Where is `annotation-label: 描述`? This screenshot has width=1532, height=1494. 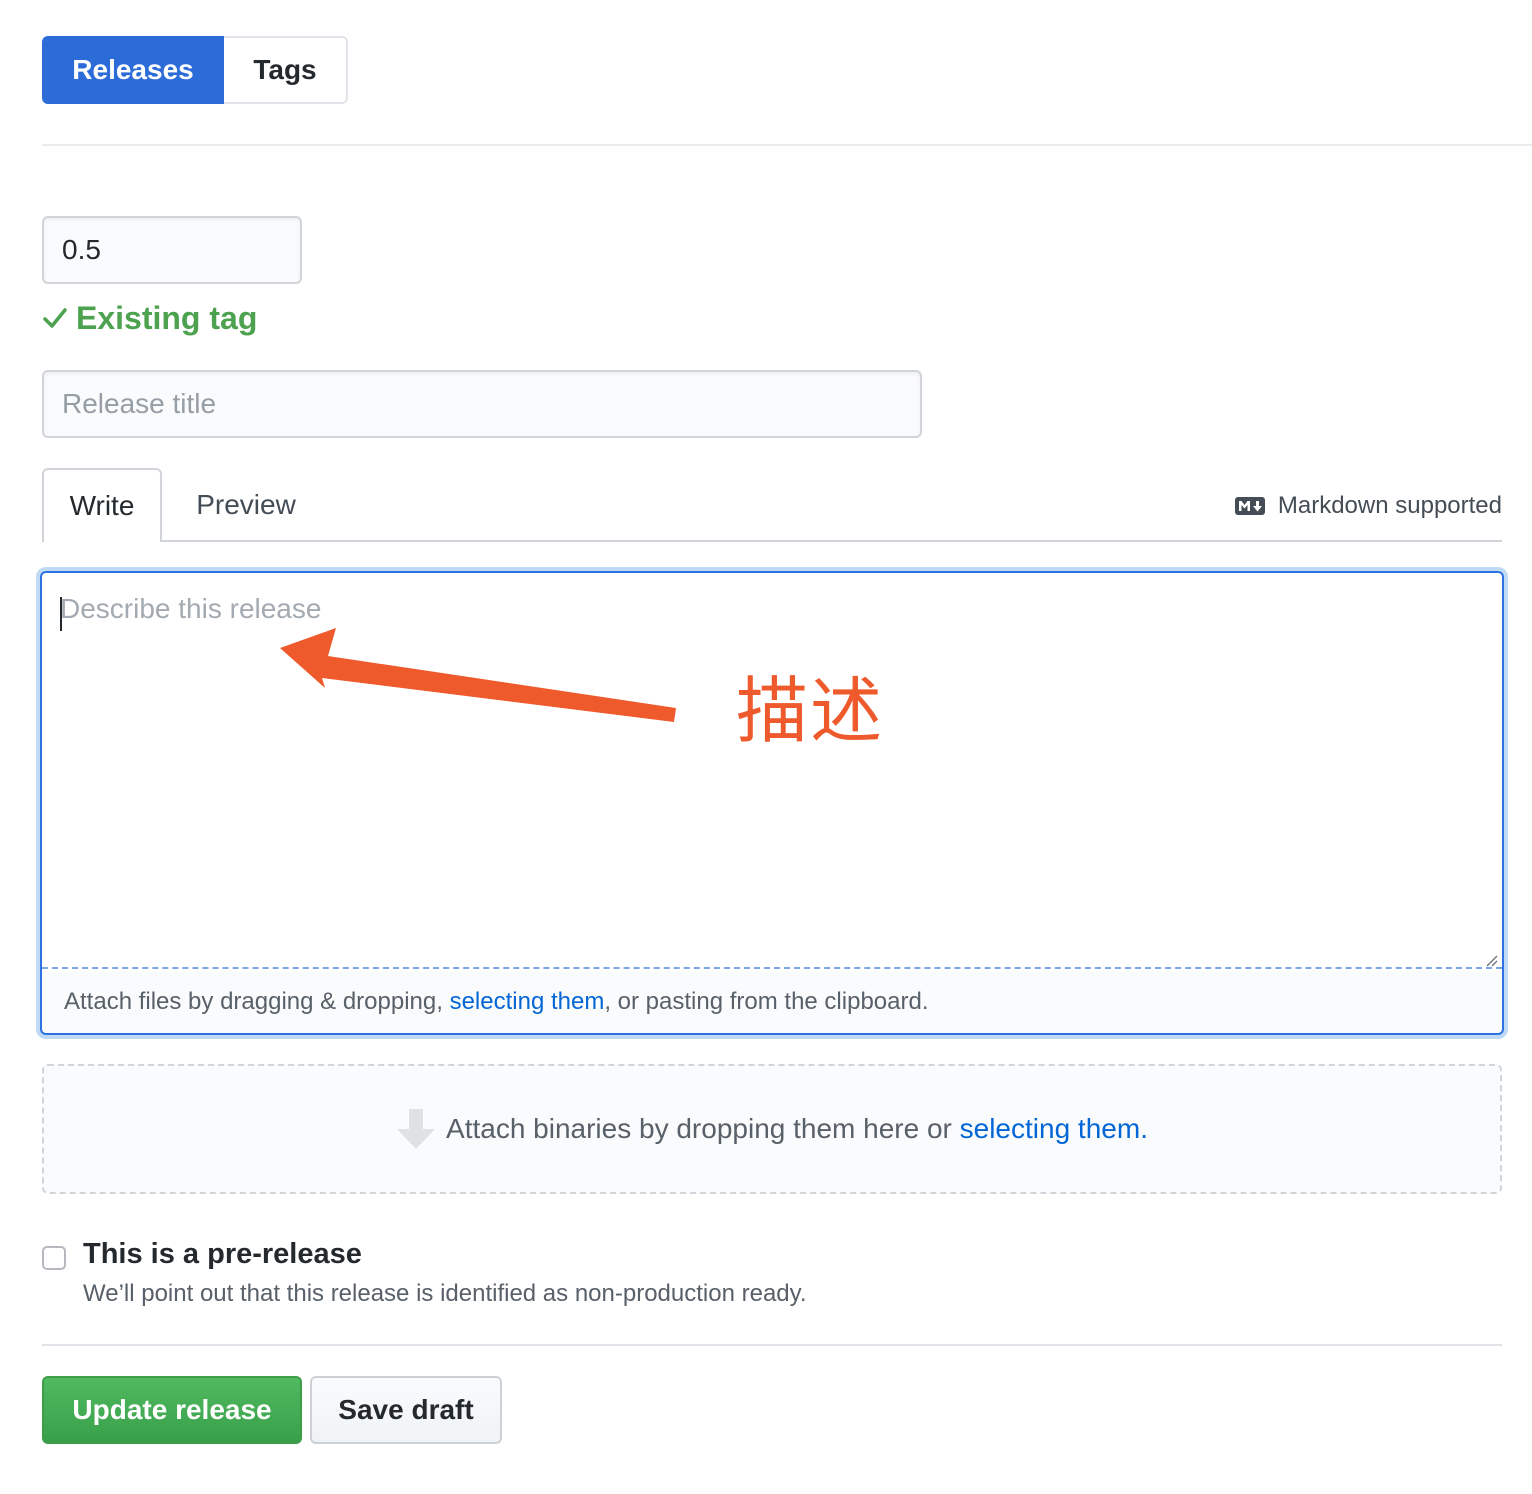 annotation-label: 描述 is located at coordinates (810, 711).